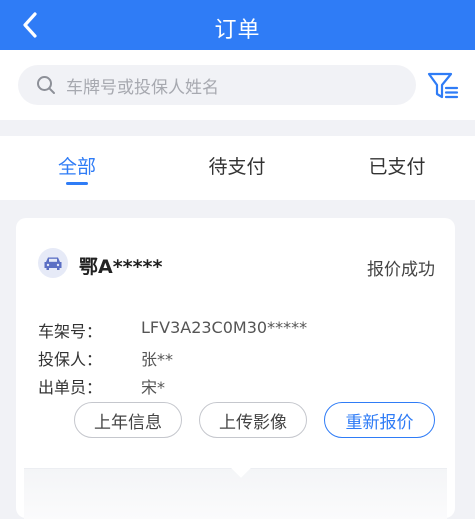 The width and height of the screenshot is (475, 519). Describe the element at coordinates (70, 387) in the screenshot. I see `issuer-label: 出单员：` at that location.